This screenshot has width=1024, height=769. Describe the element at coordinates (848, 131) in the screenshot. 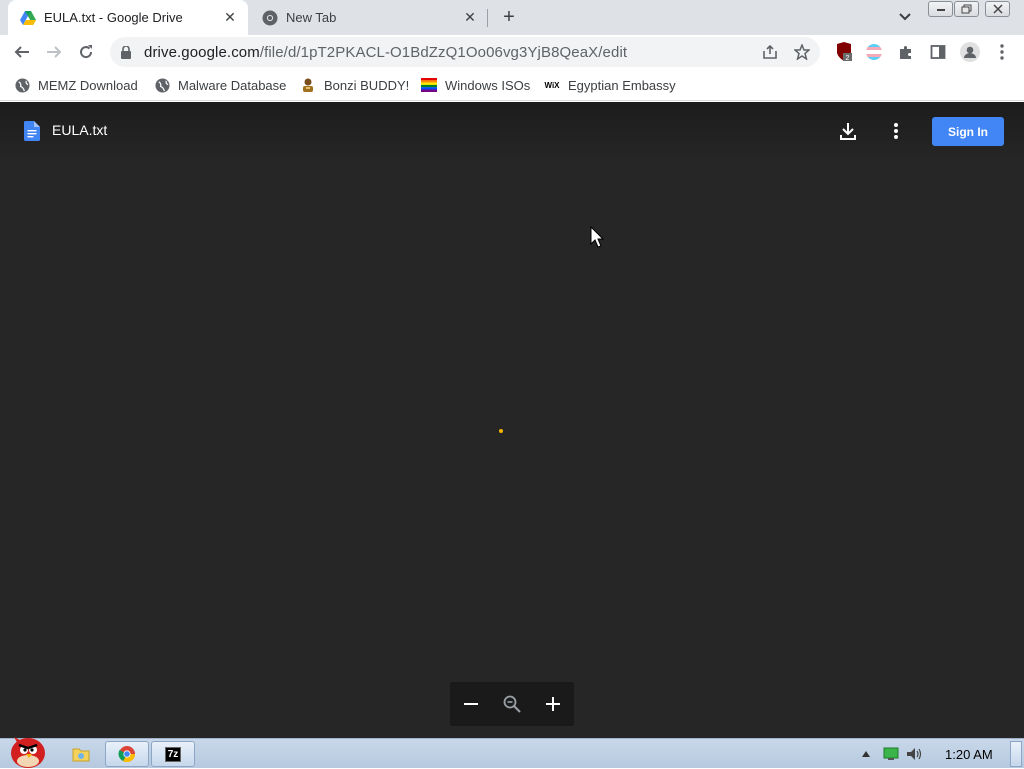

I see `download-icon` at that location.